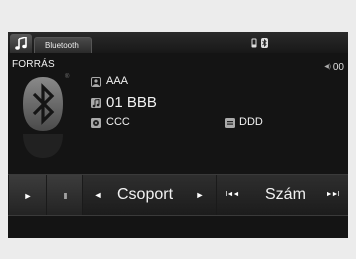 This screenshot has height=259, width=356. Describe the element at coordinates (67, 77) in the screenshot. I see `registered-mark: ®` at that location.